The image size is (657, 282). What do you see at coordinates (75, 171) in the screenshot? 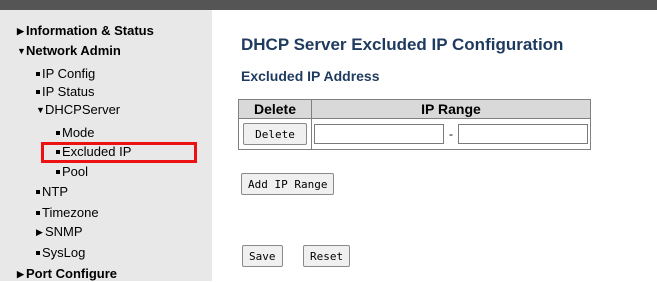
I see `sidebar-item-label: Pool` at bounding box center [75, 171].